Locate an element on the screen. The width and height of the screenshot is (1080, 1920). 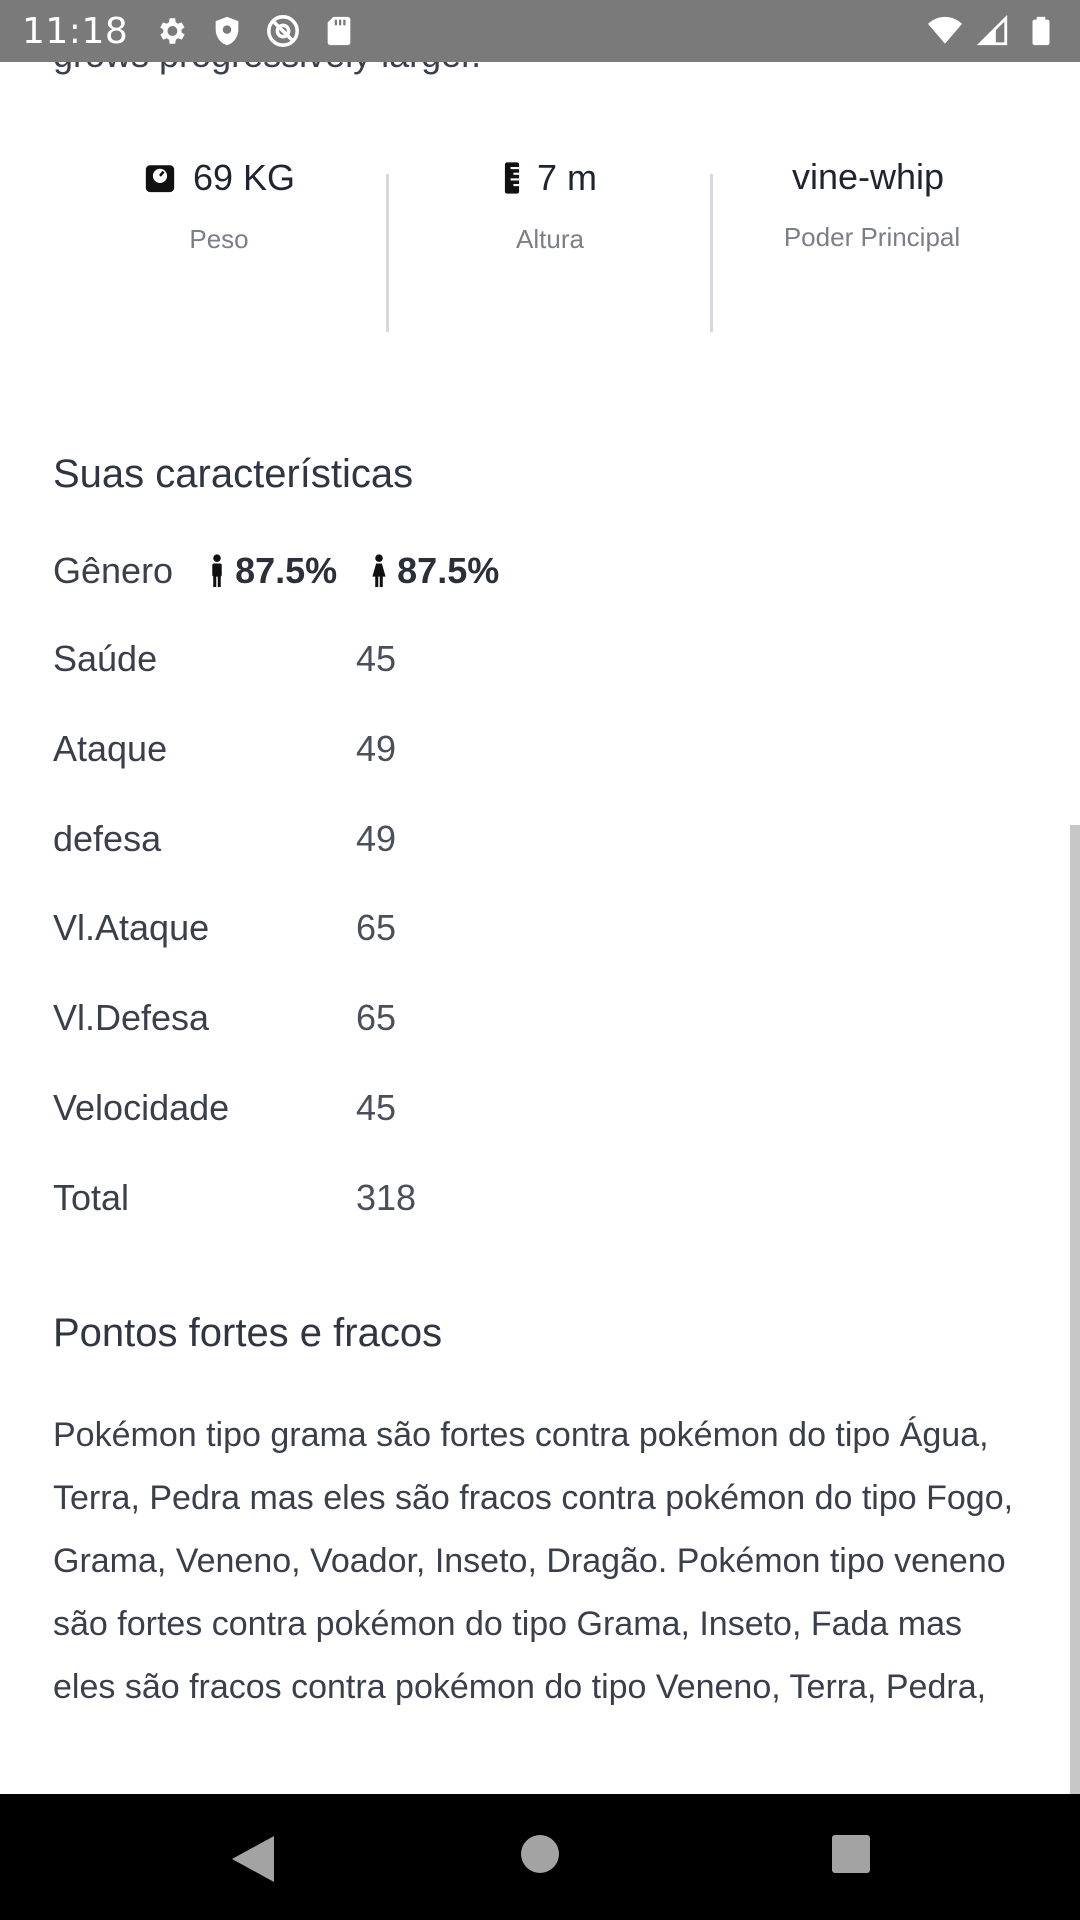
wifi-icon is located at coordinates (945, 31).